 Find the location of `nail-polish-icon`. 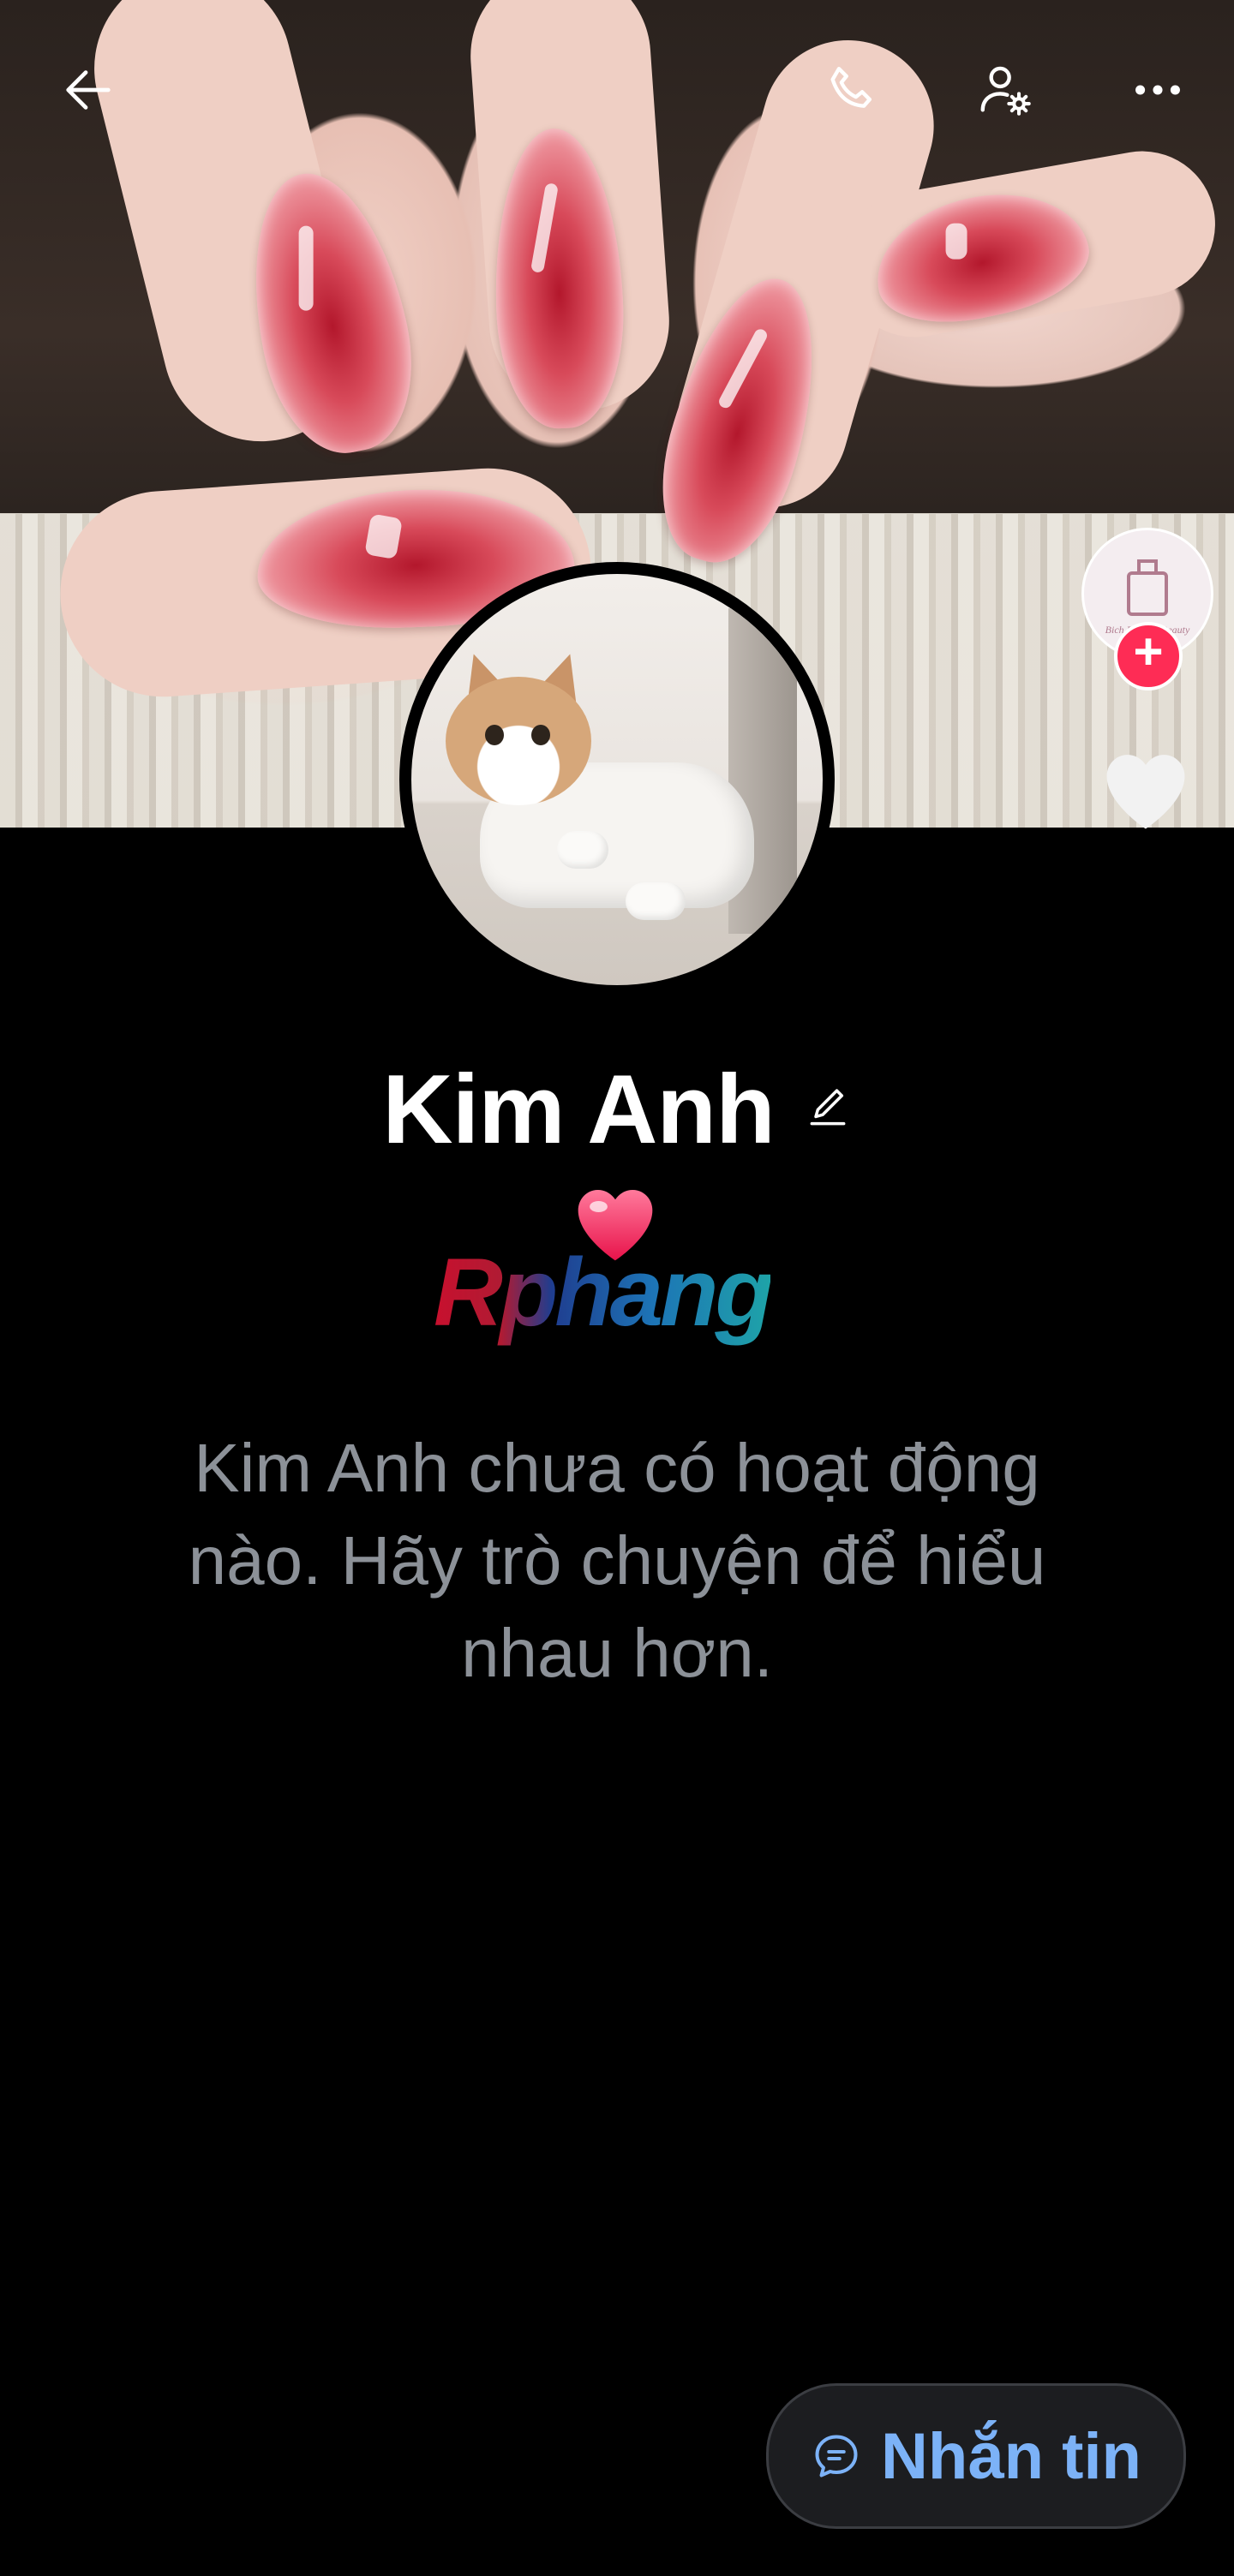

nail-polish-icon is located at coordinates (1147, 587).